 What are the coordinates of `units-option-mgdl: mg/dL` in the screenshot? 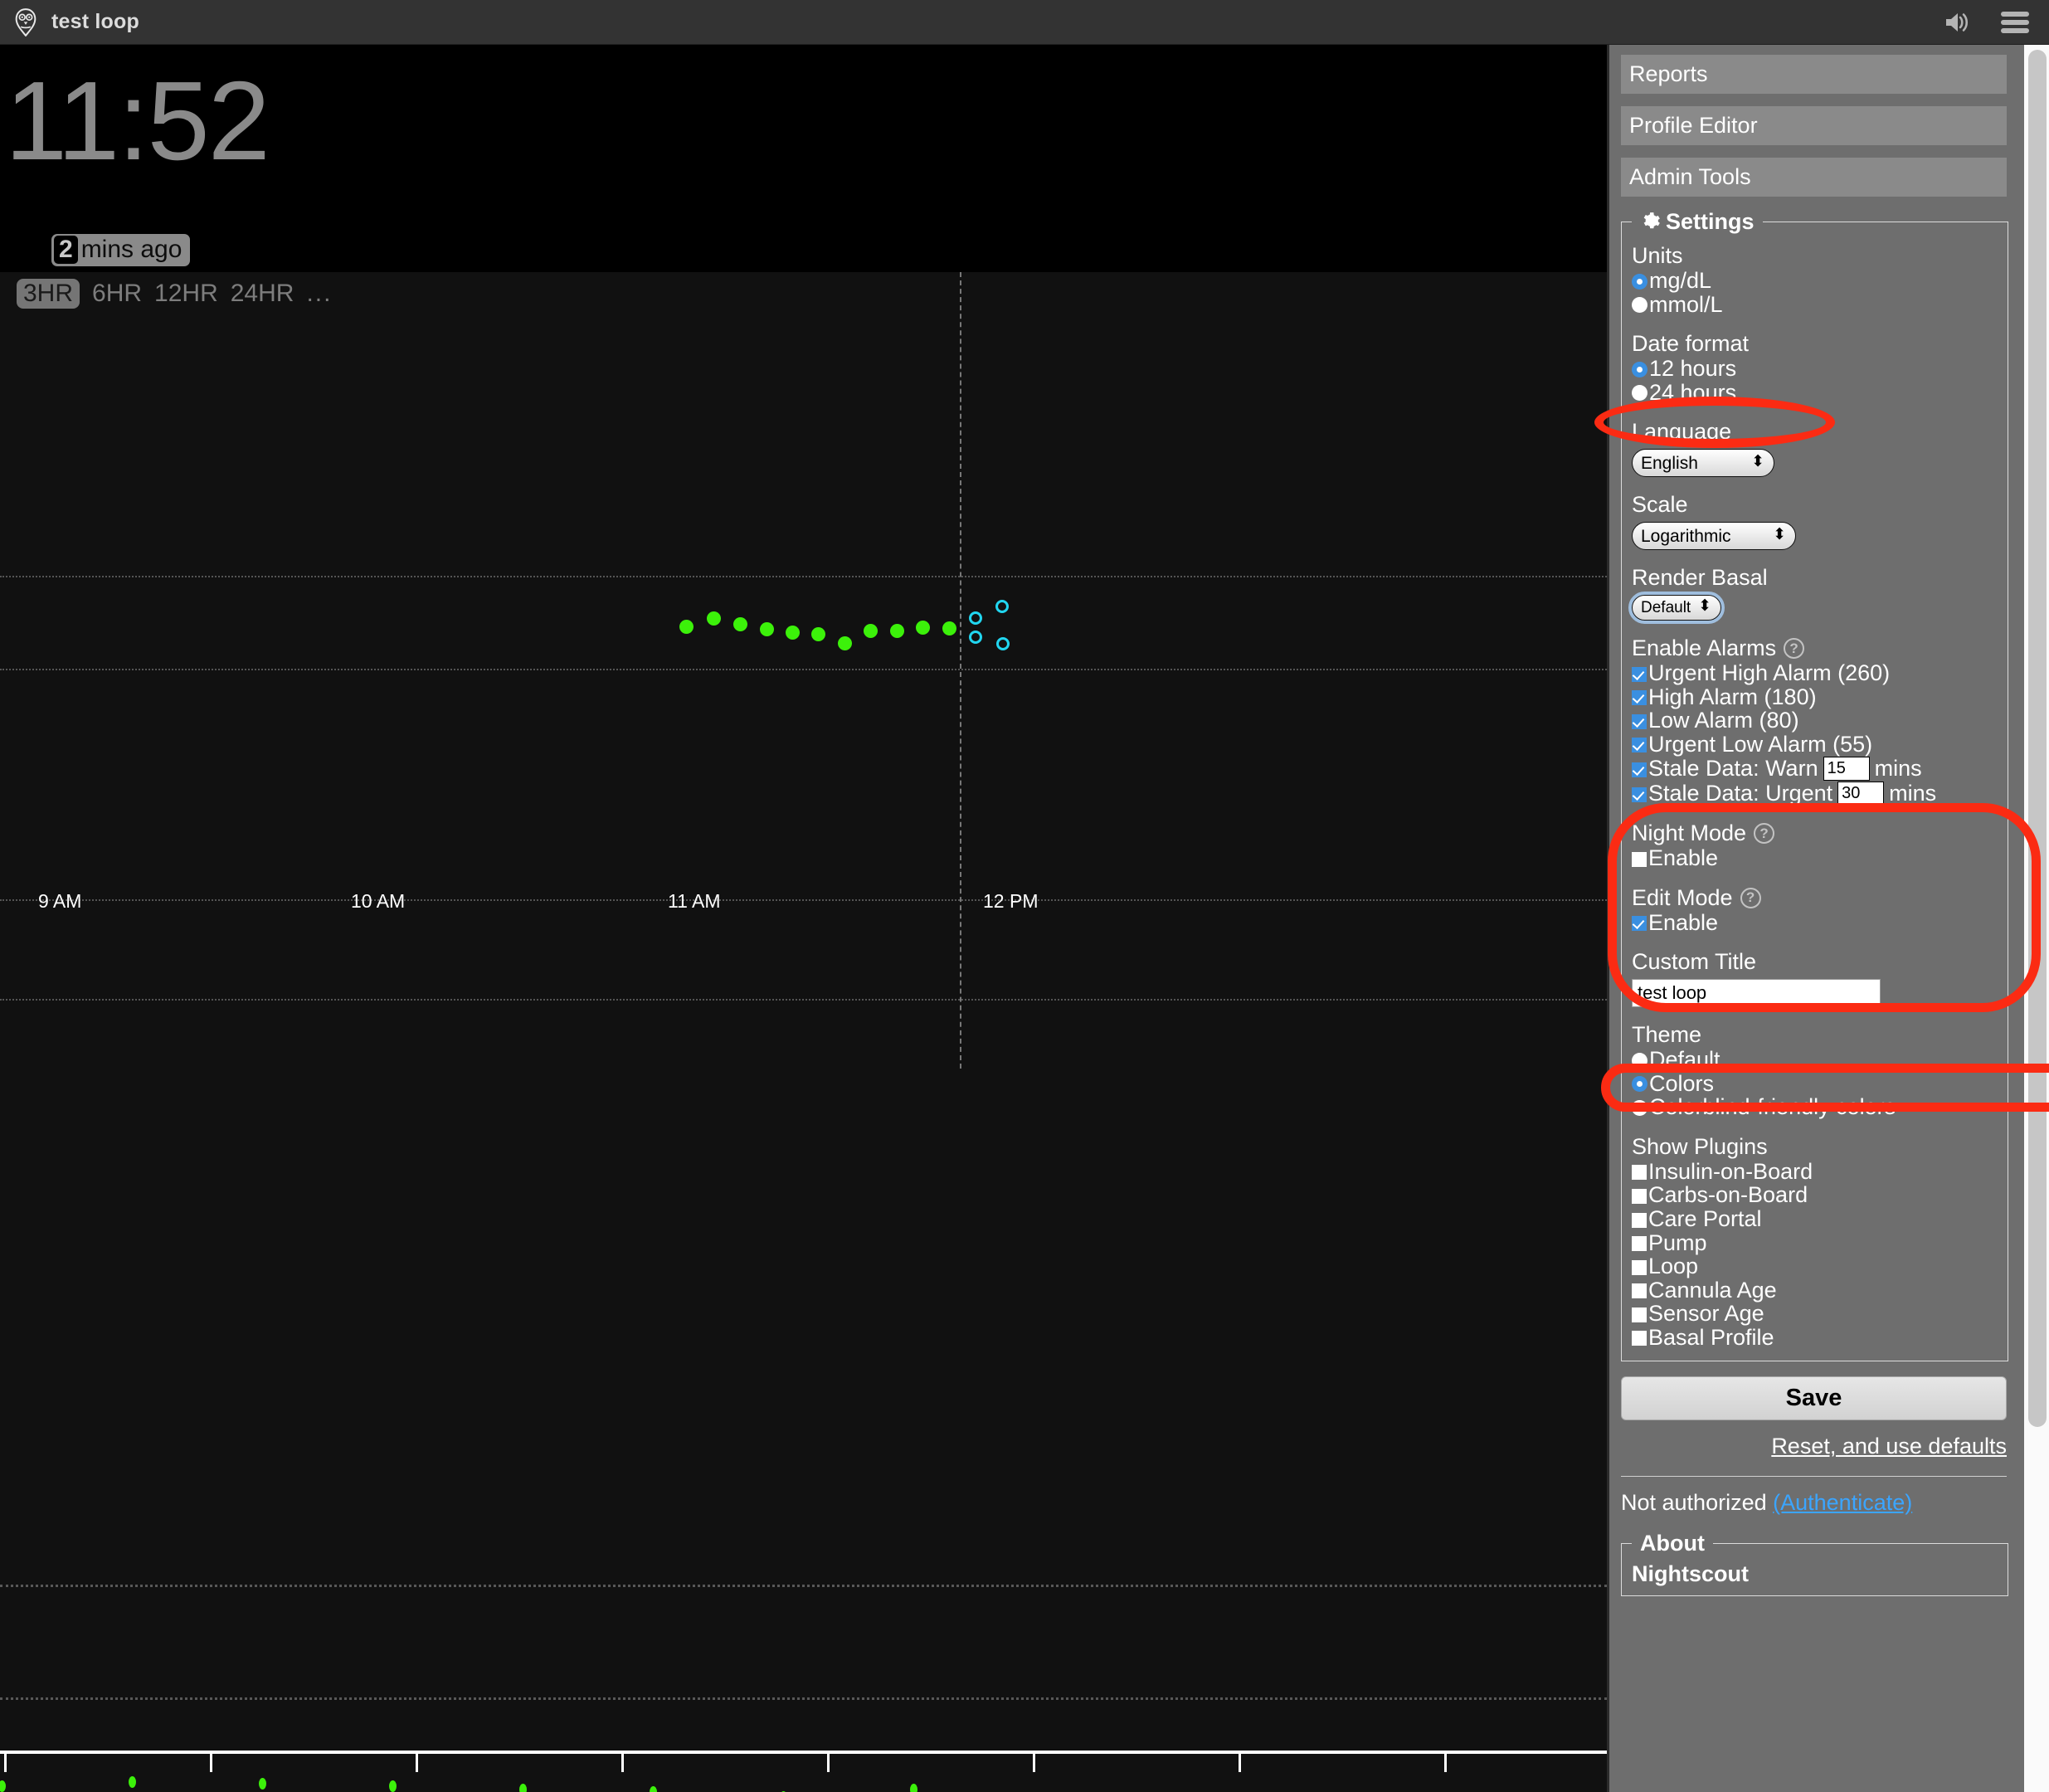 It's located at (1820, 281).